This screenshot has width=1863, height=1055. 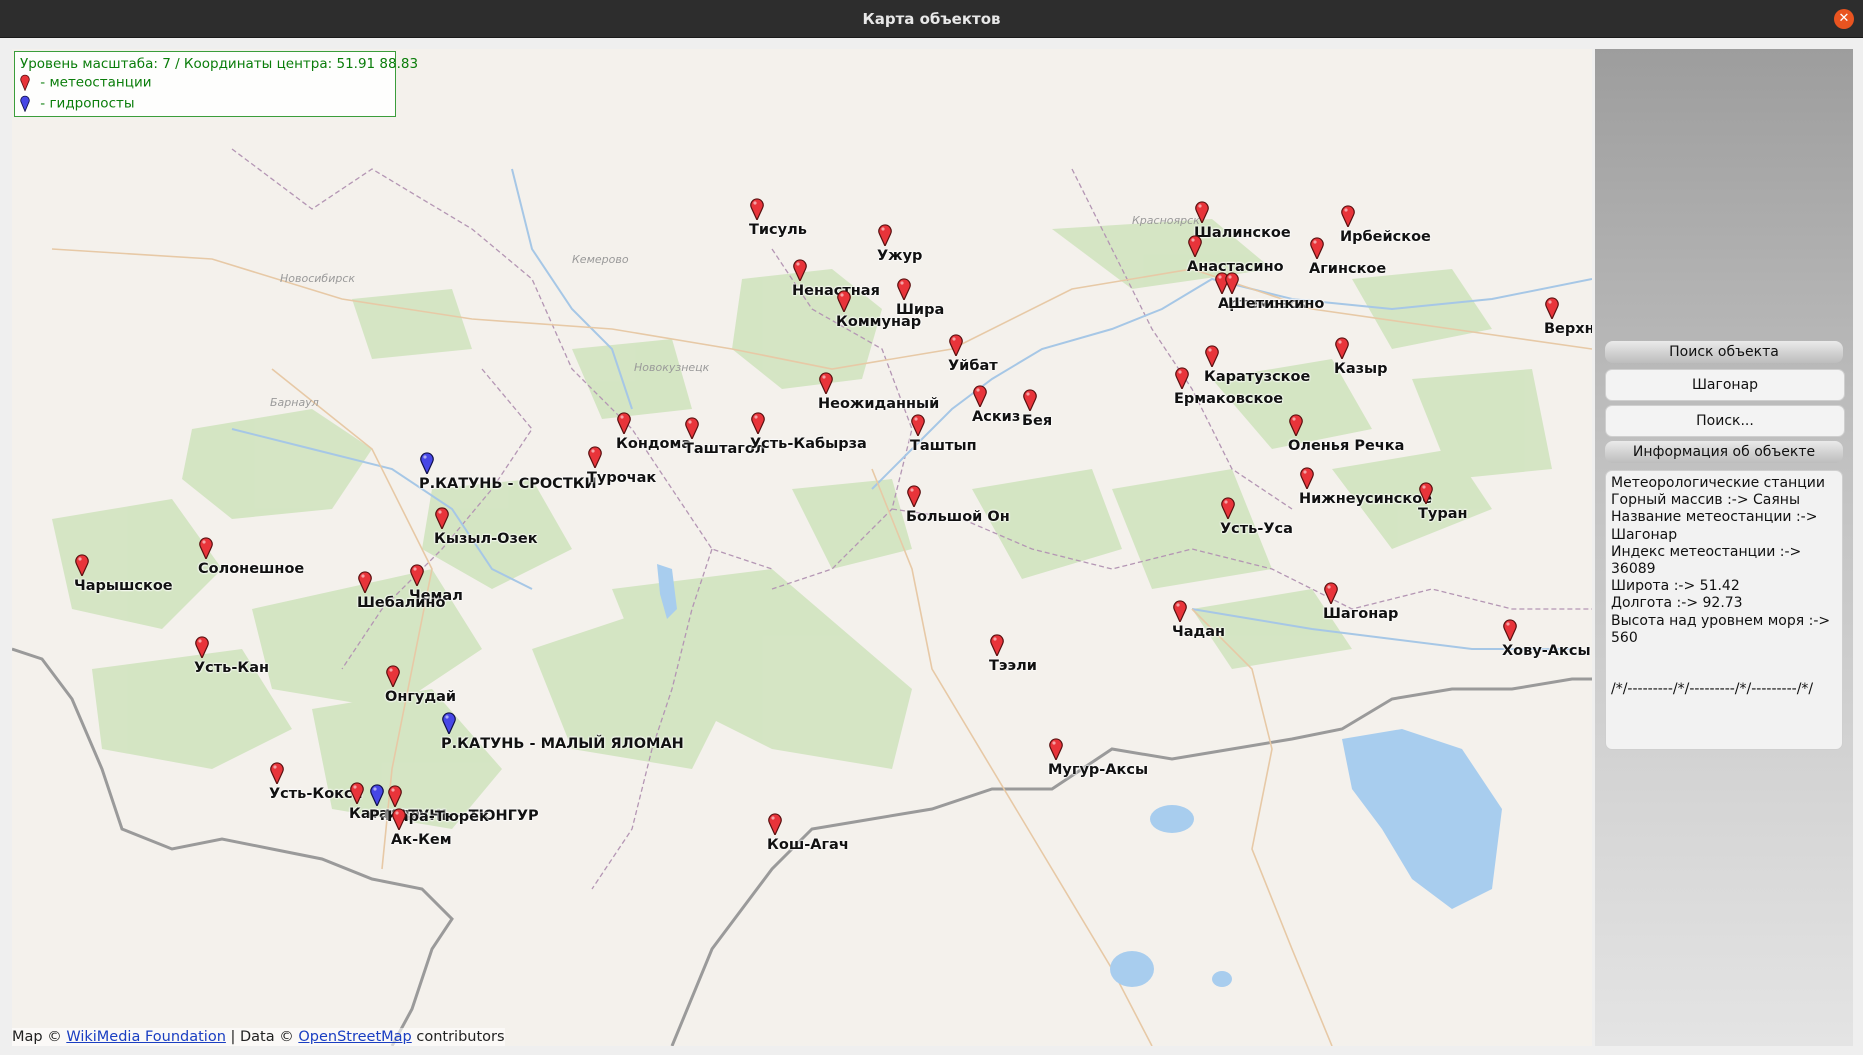 What do you see at coordinates (1721, 620) in the screenshot?
I see `info-line: Высота над уровнем моря :->` at bounding box center [1721, 620].